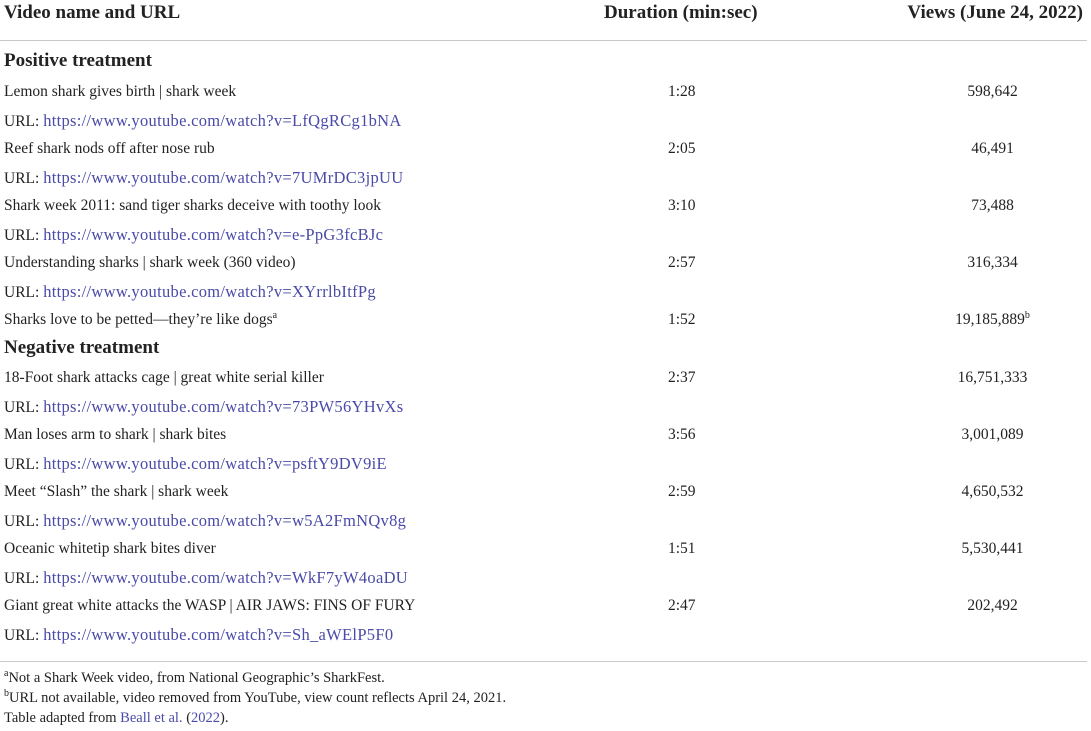 The width and height of the screenshot is (1091, 731). I want to click on video-duration: 2:37, so click(682, 377).